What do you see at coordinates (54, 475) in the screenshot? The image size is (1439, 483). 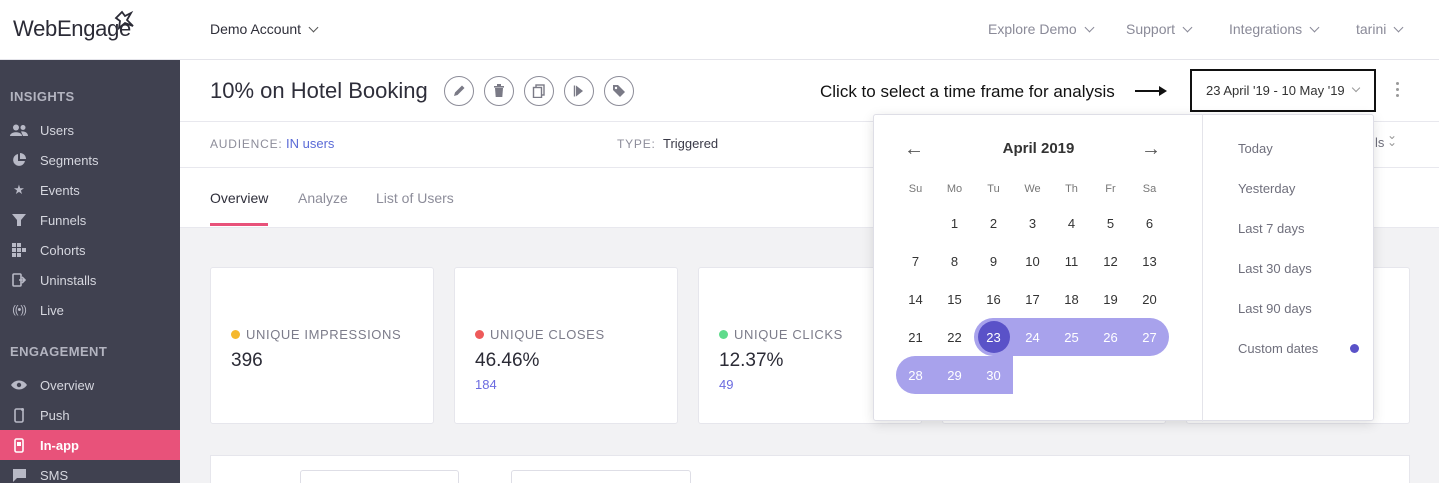 I see `sidebar-item-label: SMS` at bounding box center [54, 475].